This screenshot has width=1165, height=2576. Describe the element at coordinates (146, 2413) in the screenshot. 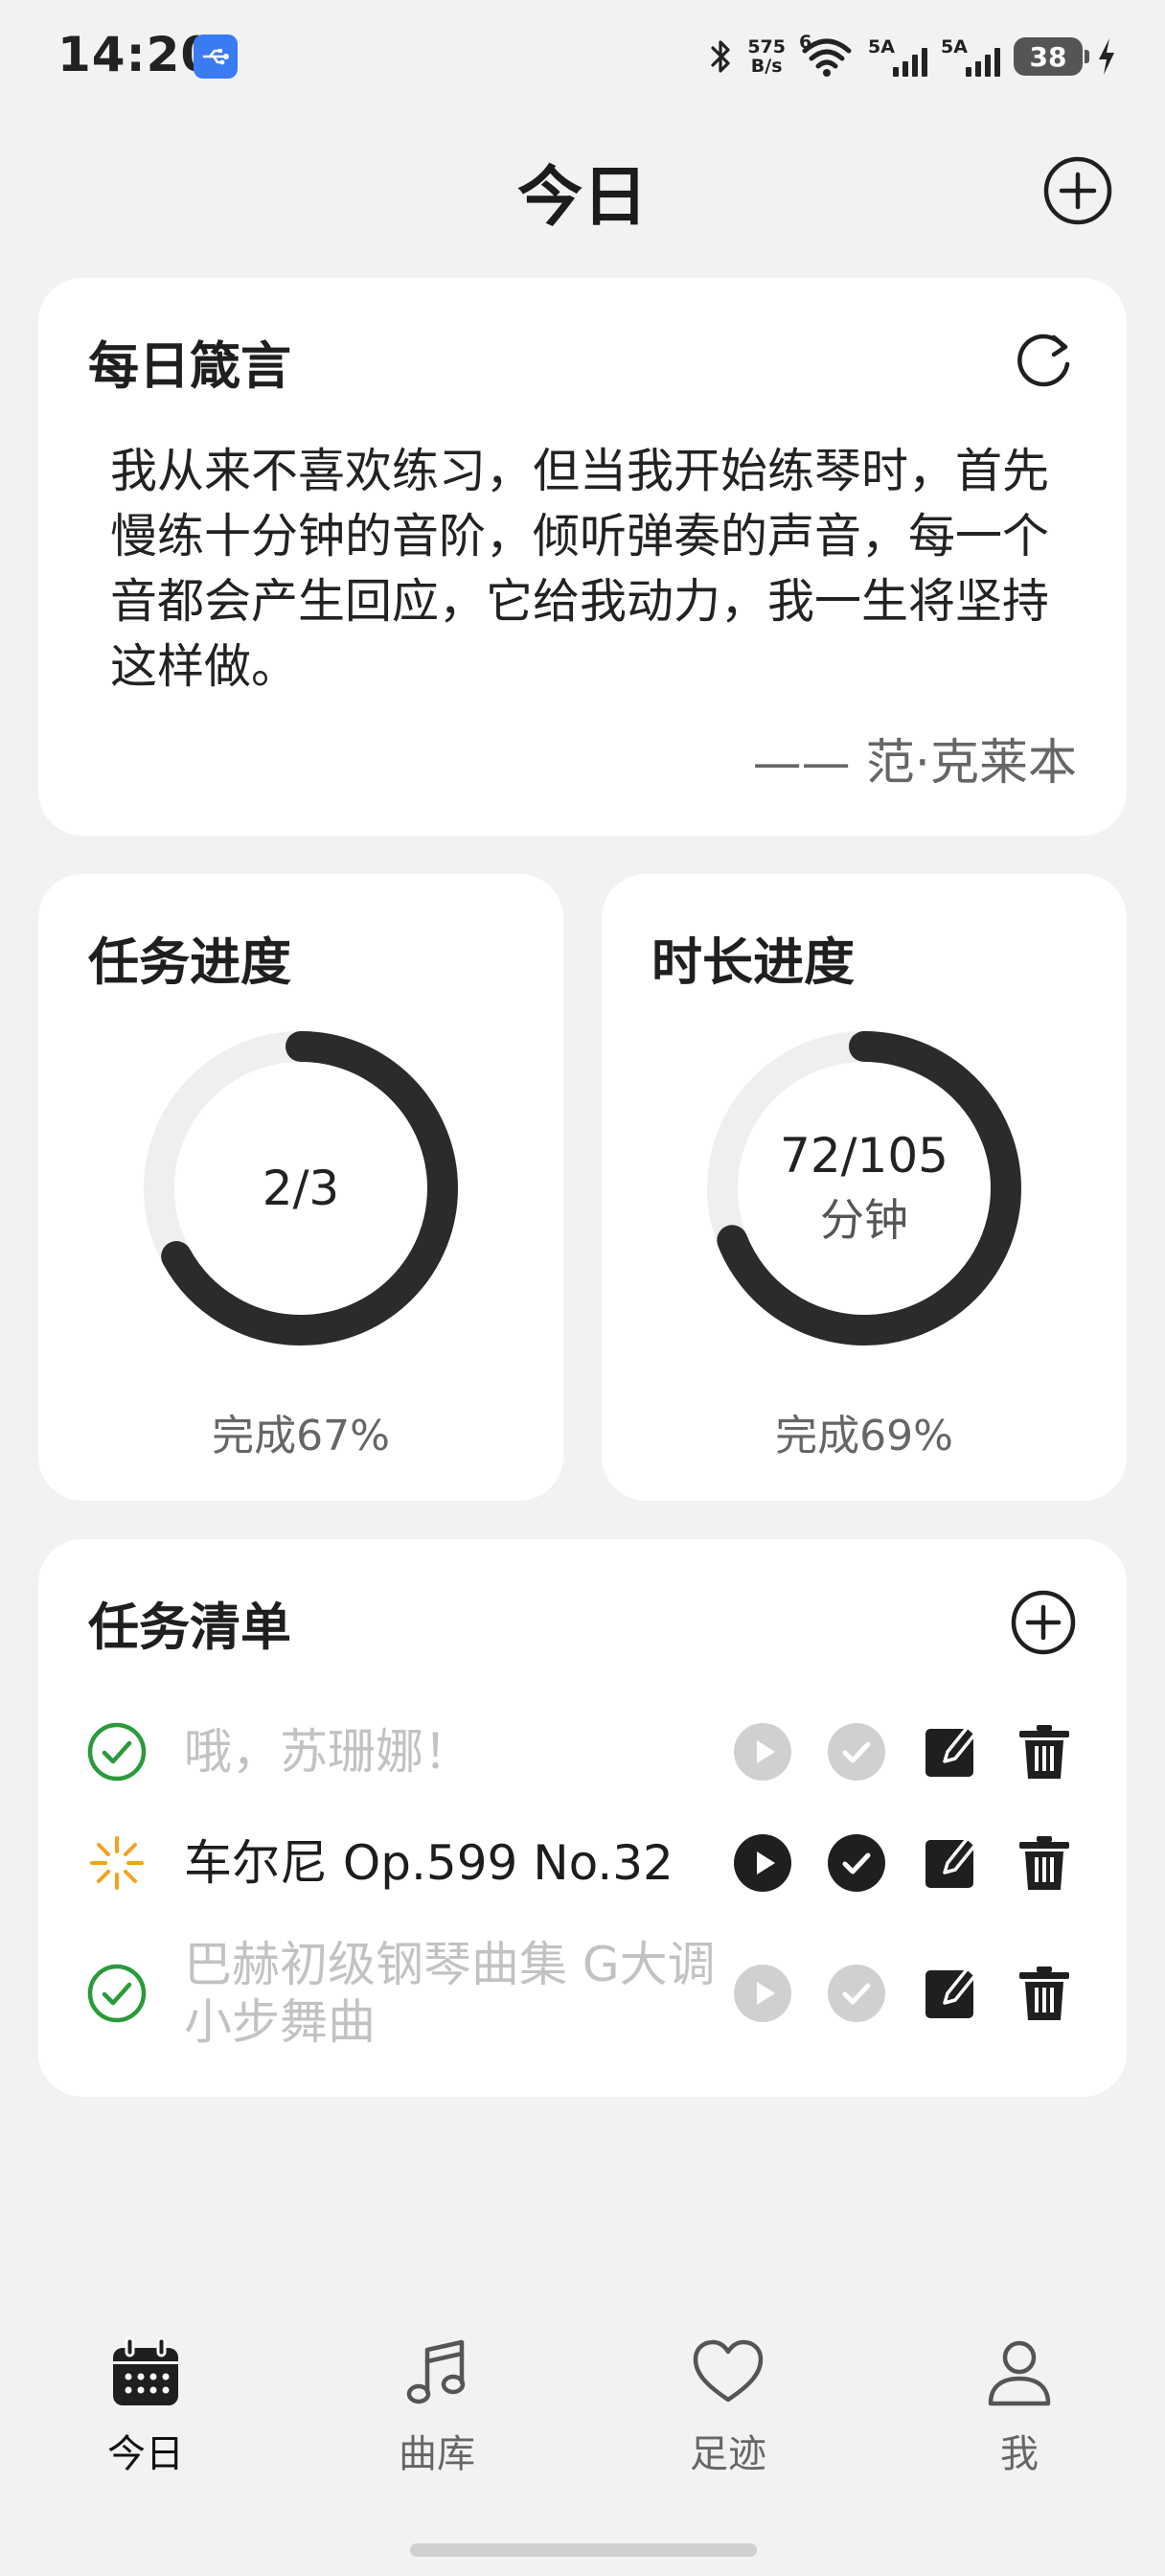

I see `nav-item-today: 今日` at that location.